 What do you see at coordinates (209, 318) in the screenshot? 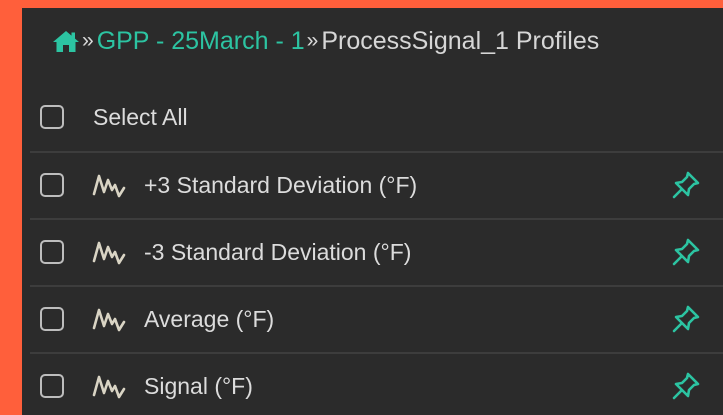
I see `item-label: Average (°F)` at bounding box center [209, 318].